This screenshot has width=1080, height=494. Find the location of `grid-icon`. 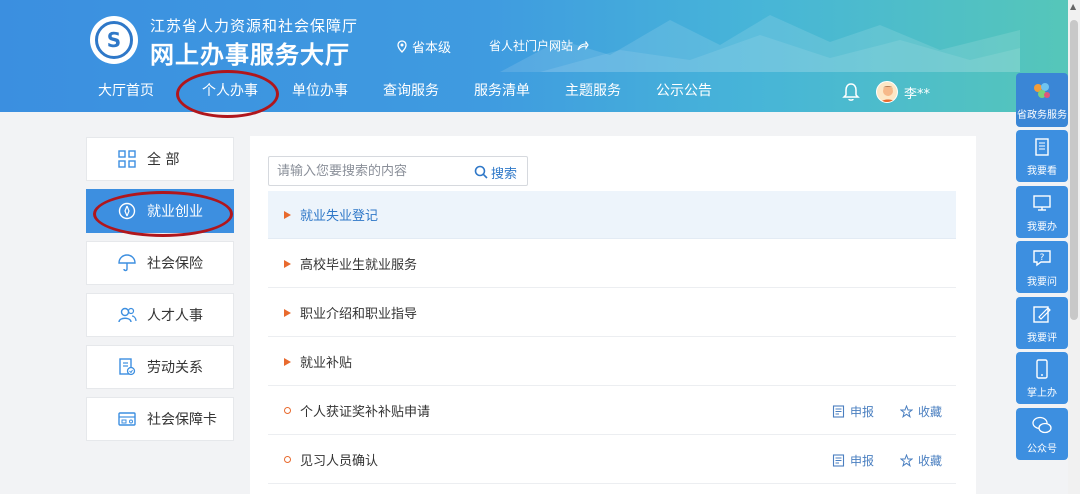

grid-icon is located at coordinates (127, 159).